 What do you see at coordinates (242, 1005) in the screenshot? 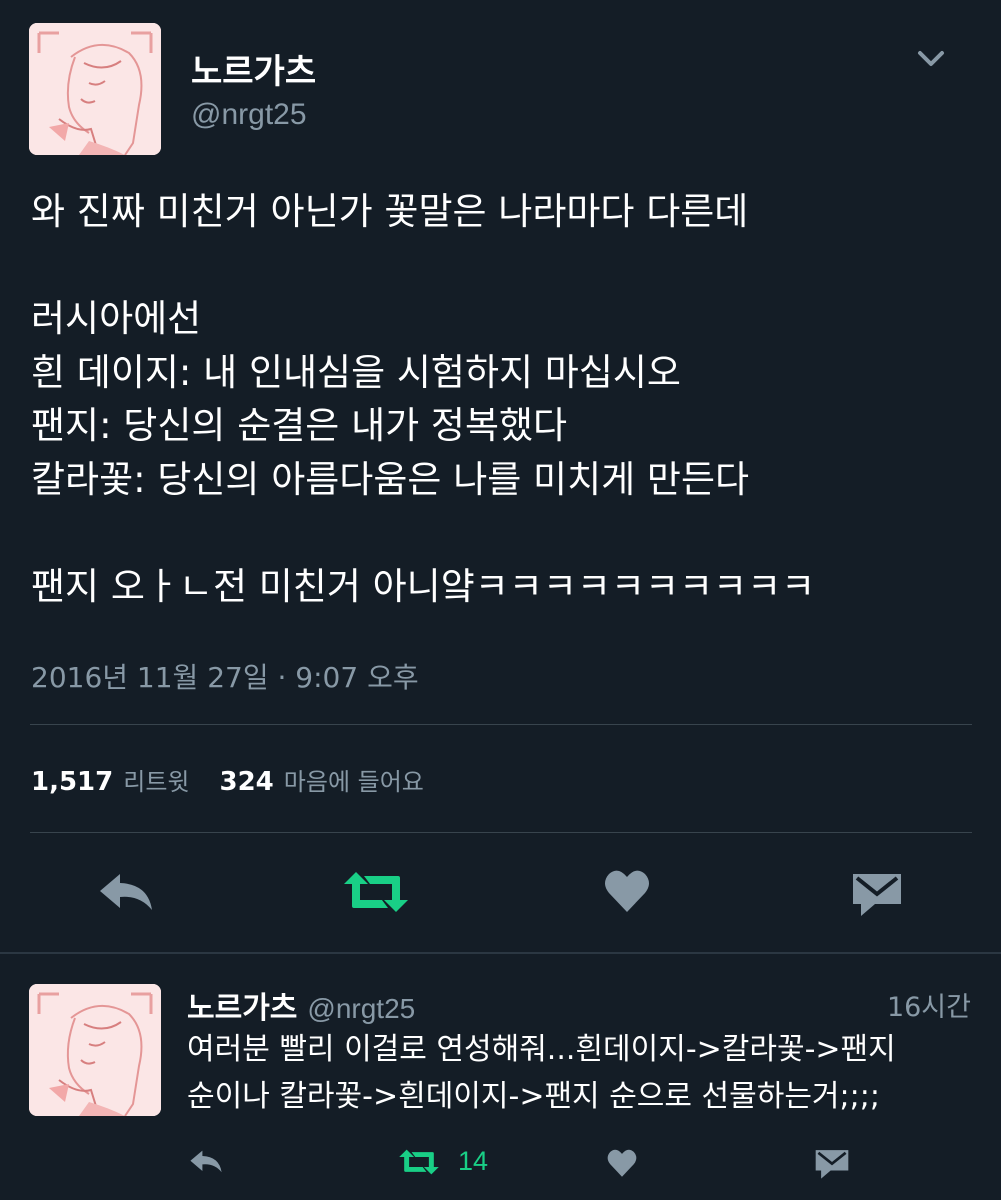
I see `reply-author-name: 노르가츠` at bounding box center [242, 1005].